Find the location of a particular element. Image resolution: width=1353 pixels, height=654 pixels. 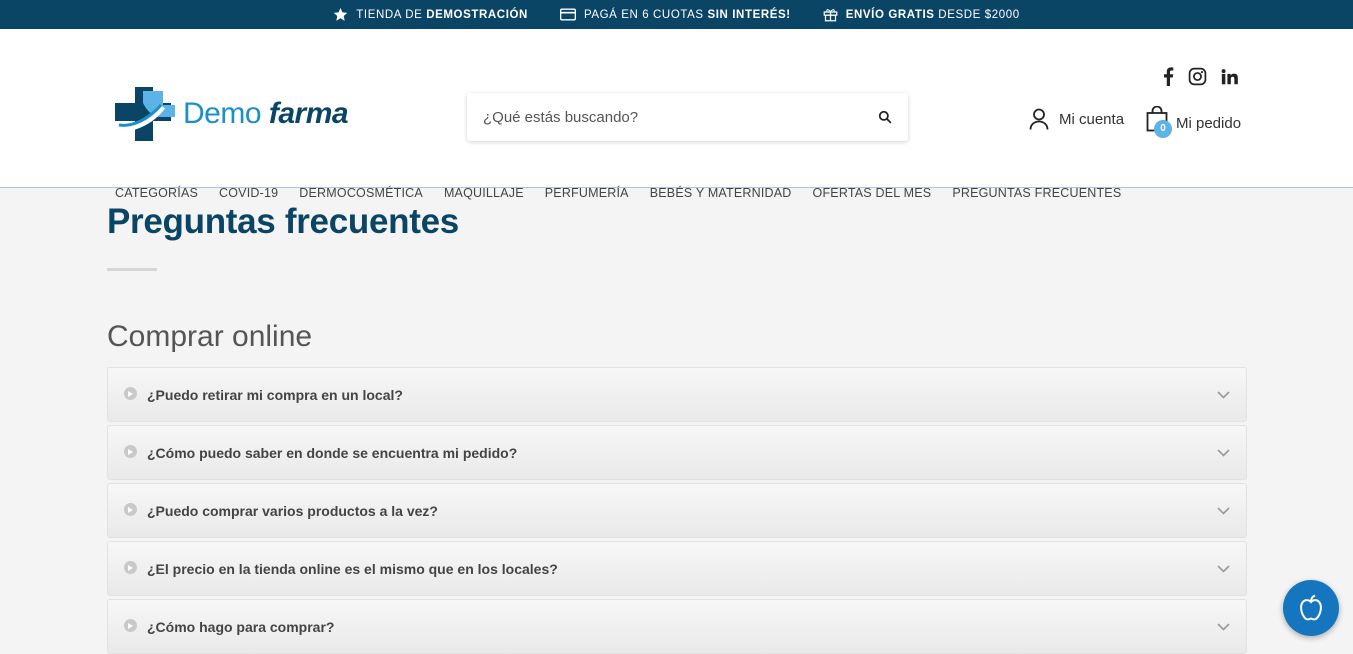

my-account-label: Mi cuenta is located at coordinates (1092, 119).